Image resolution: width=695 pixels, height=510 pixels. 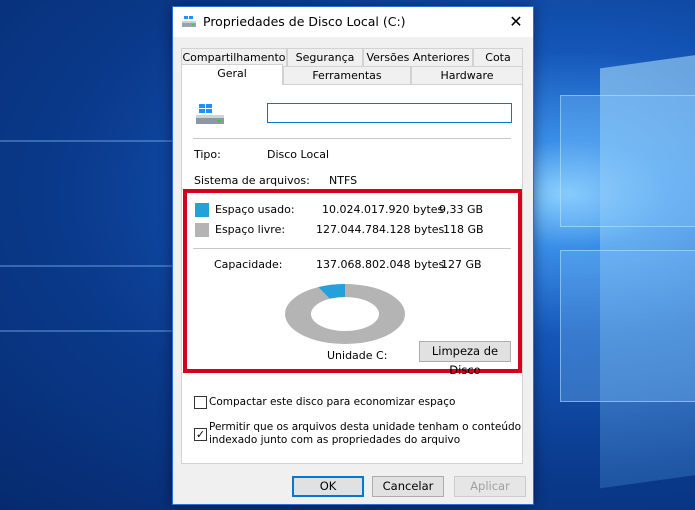 I want to click on drive-icon, so click(x=189, y=23).